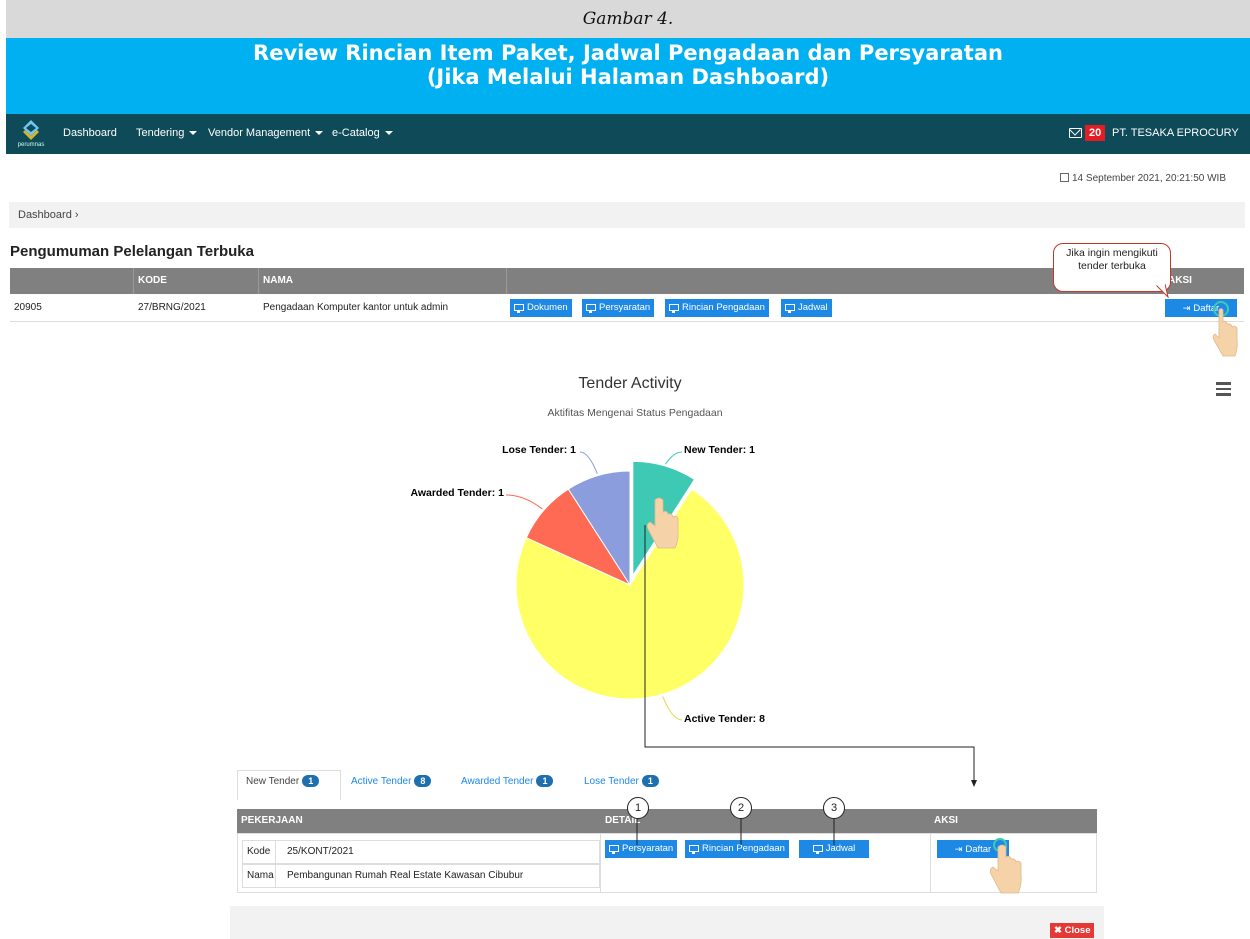 This screenshot has height=939, width=1250. Describe the element at coordinates (1077, 930) in the screenshot. I see `close-label: Close` at that location.